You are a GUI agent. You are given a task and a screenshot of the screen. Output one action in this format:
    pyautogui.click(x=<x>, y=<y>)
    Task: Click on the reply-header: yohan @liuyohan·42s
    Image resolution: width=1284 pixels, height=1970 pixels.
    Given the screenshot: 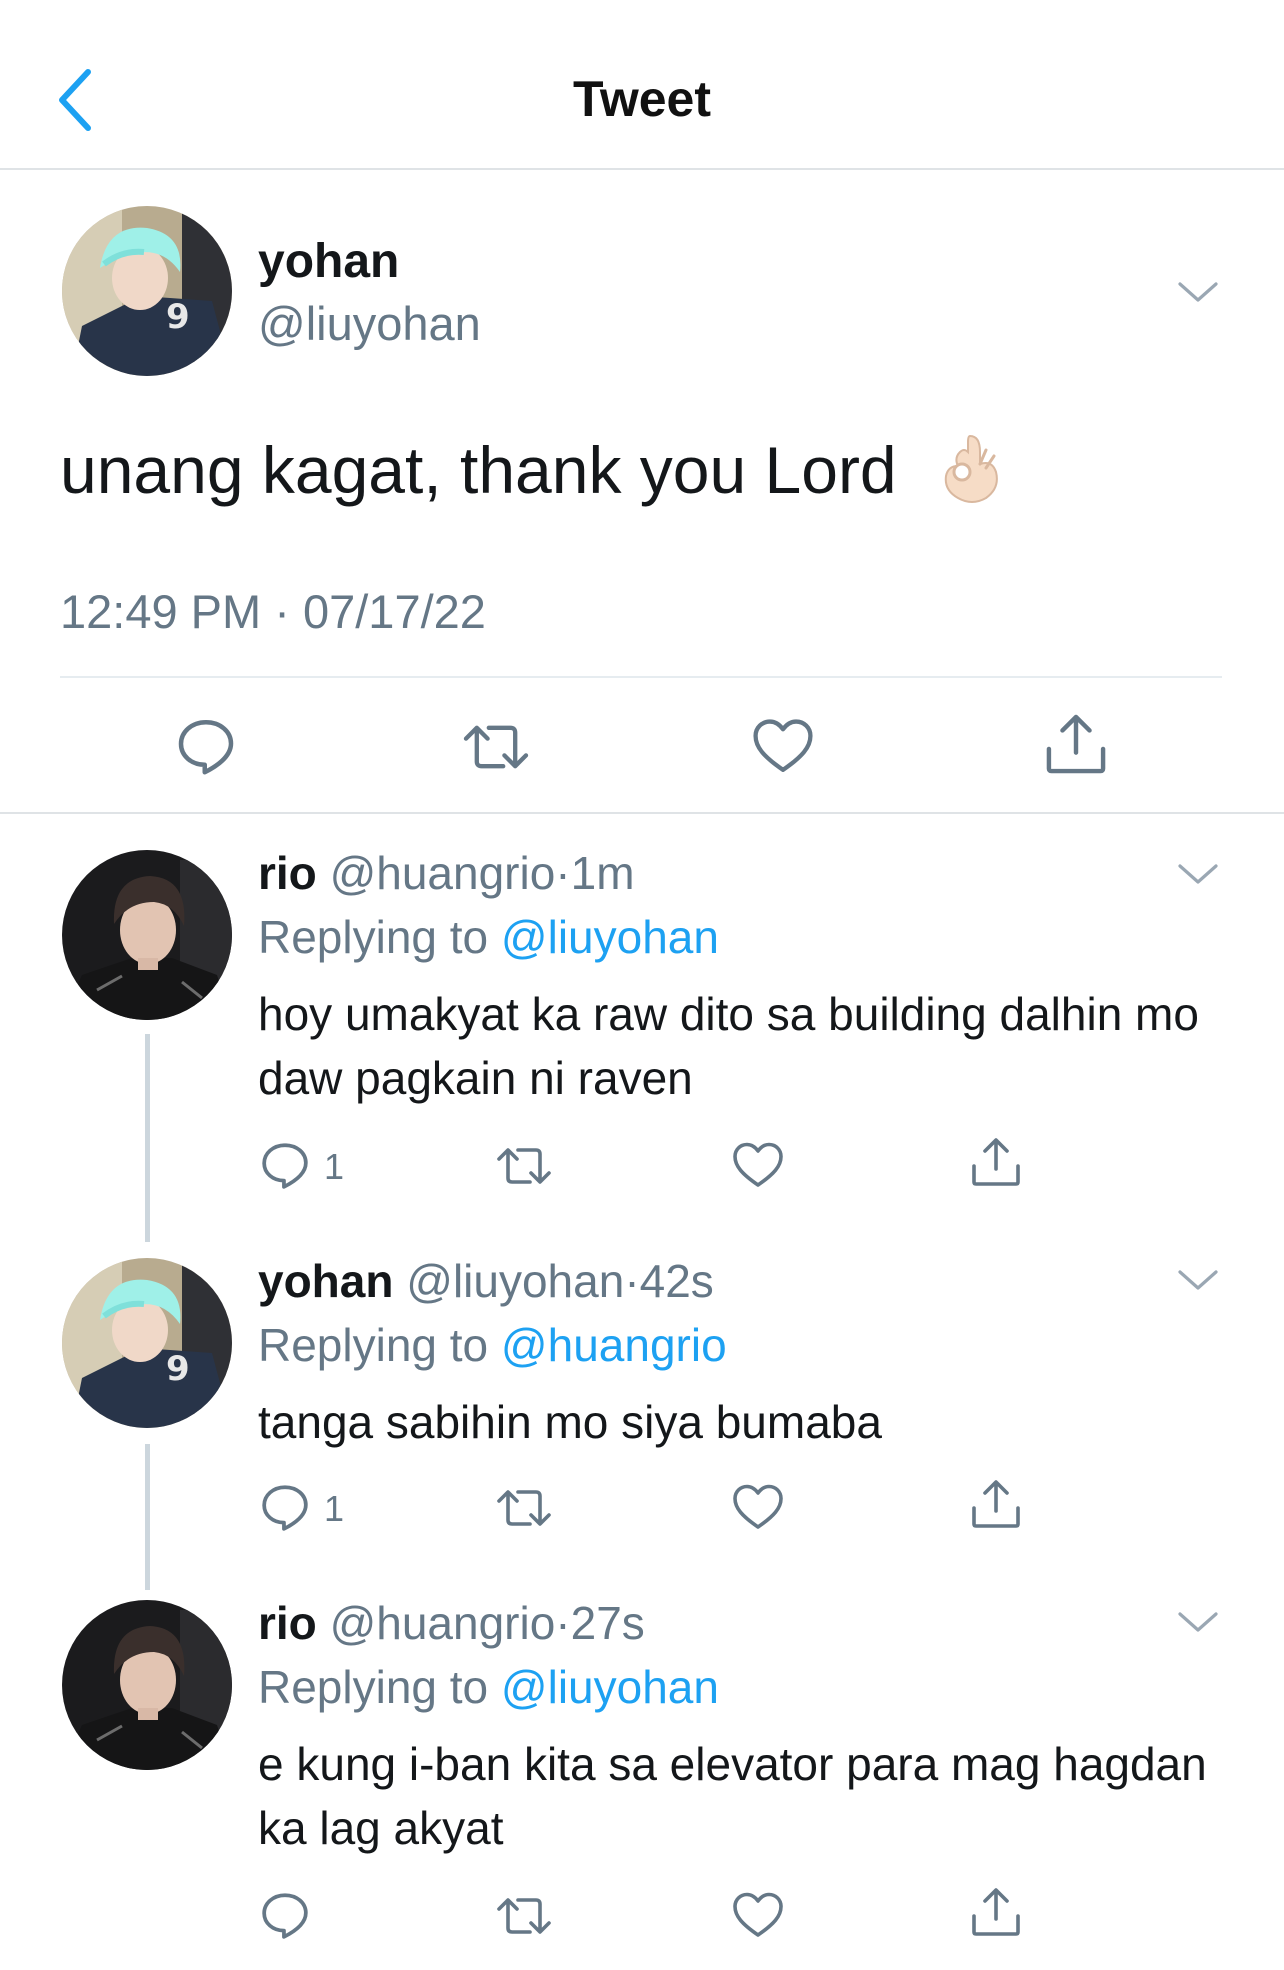 What is the action you would take?
    pyautogui.click(x=486, y=1281)
    